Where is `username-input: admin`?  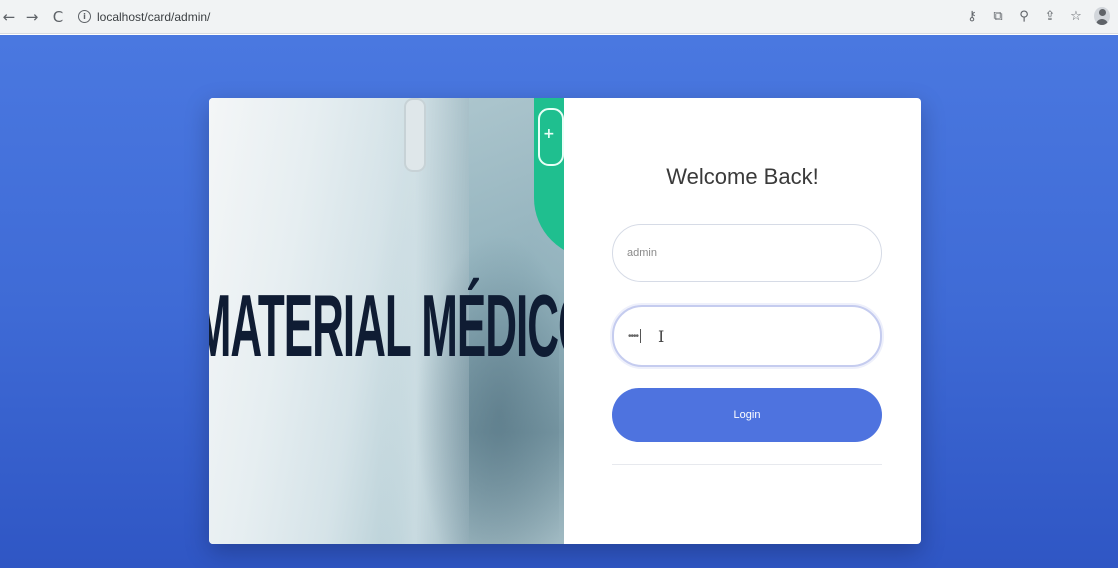
username-input: admin is located at coordinates (747, 253).